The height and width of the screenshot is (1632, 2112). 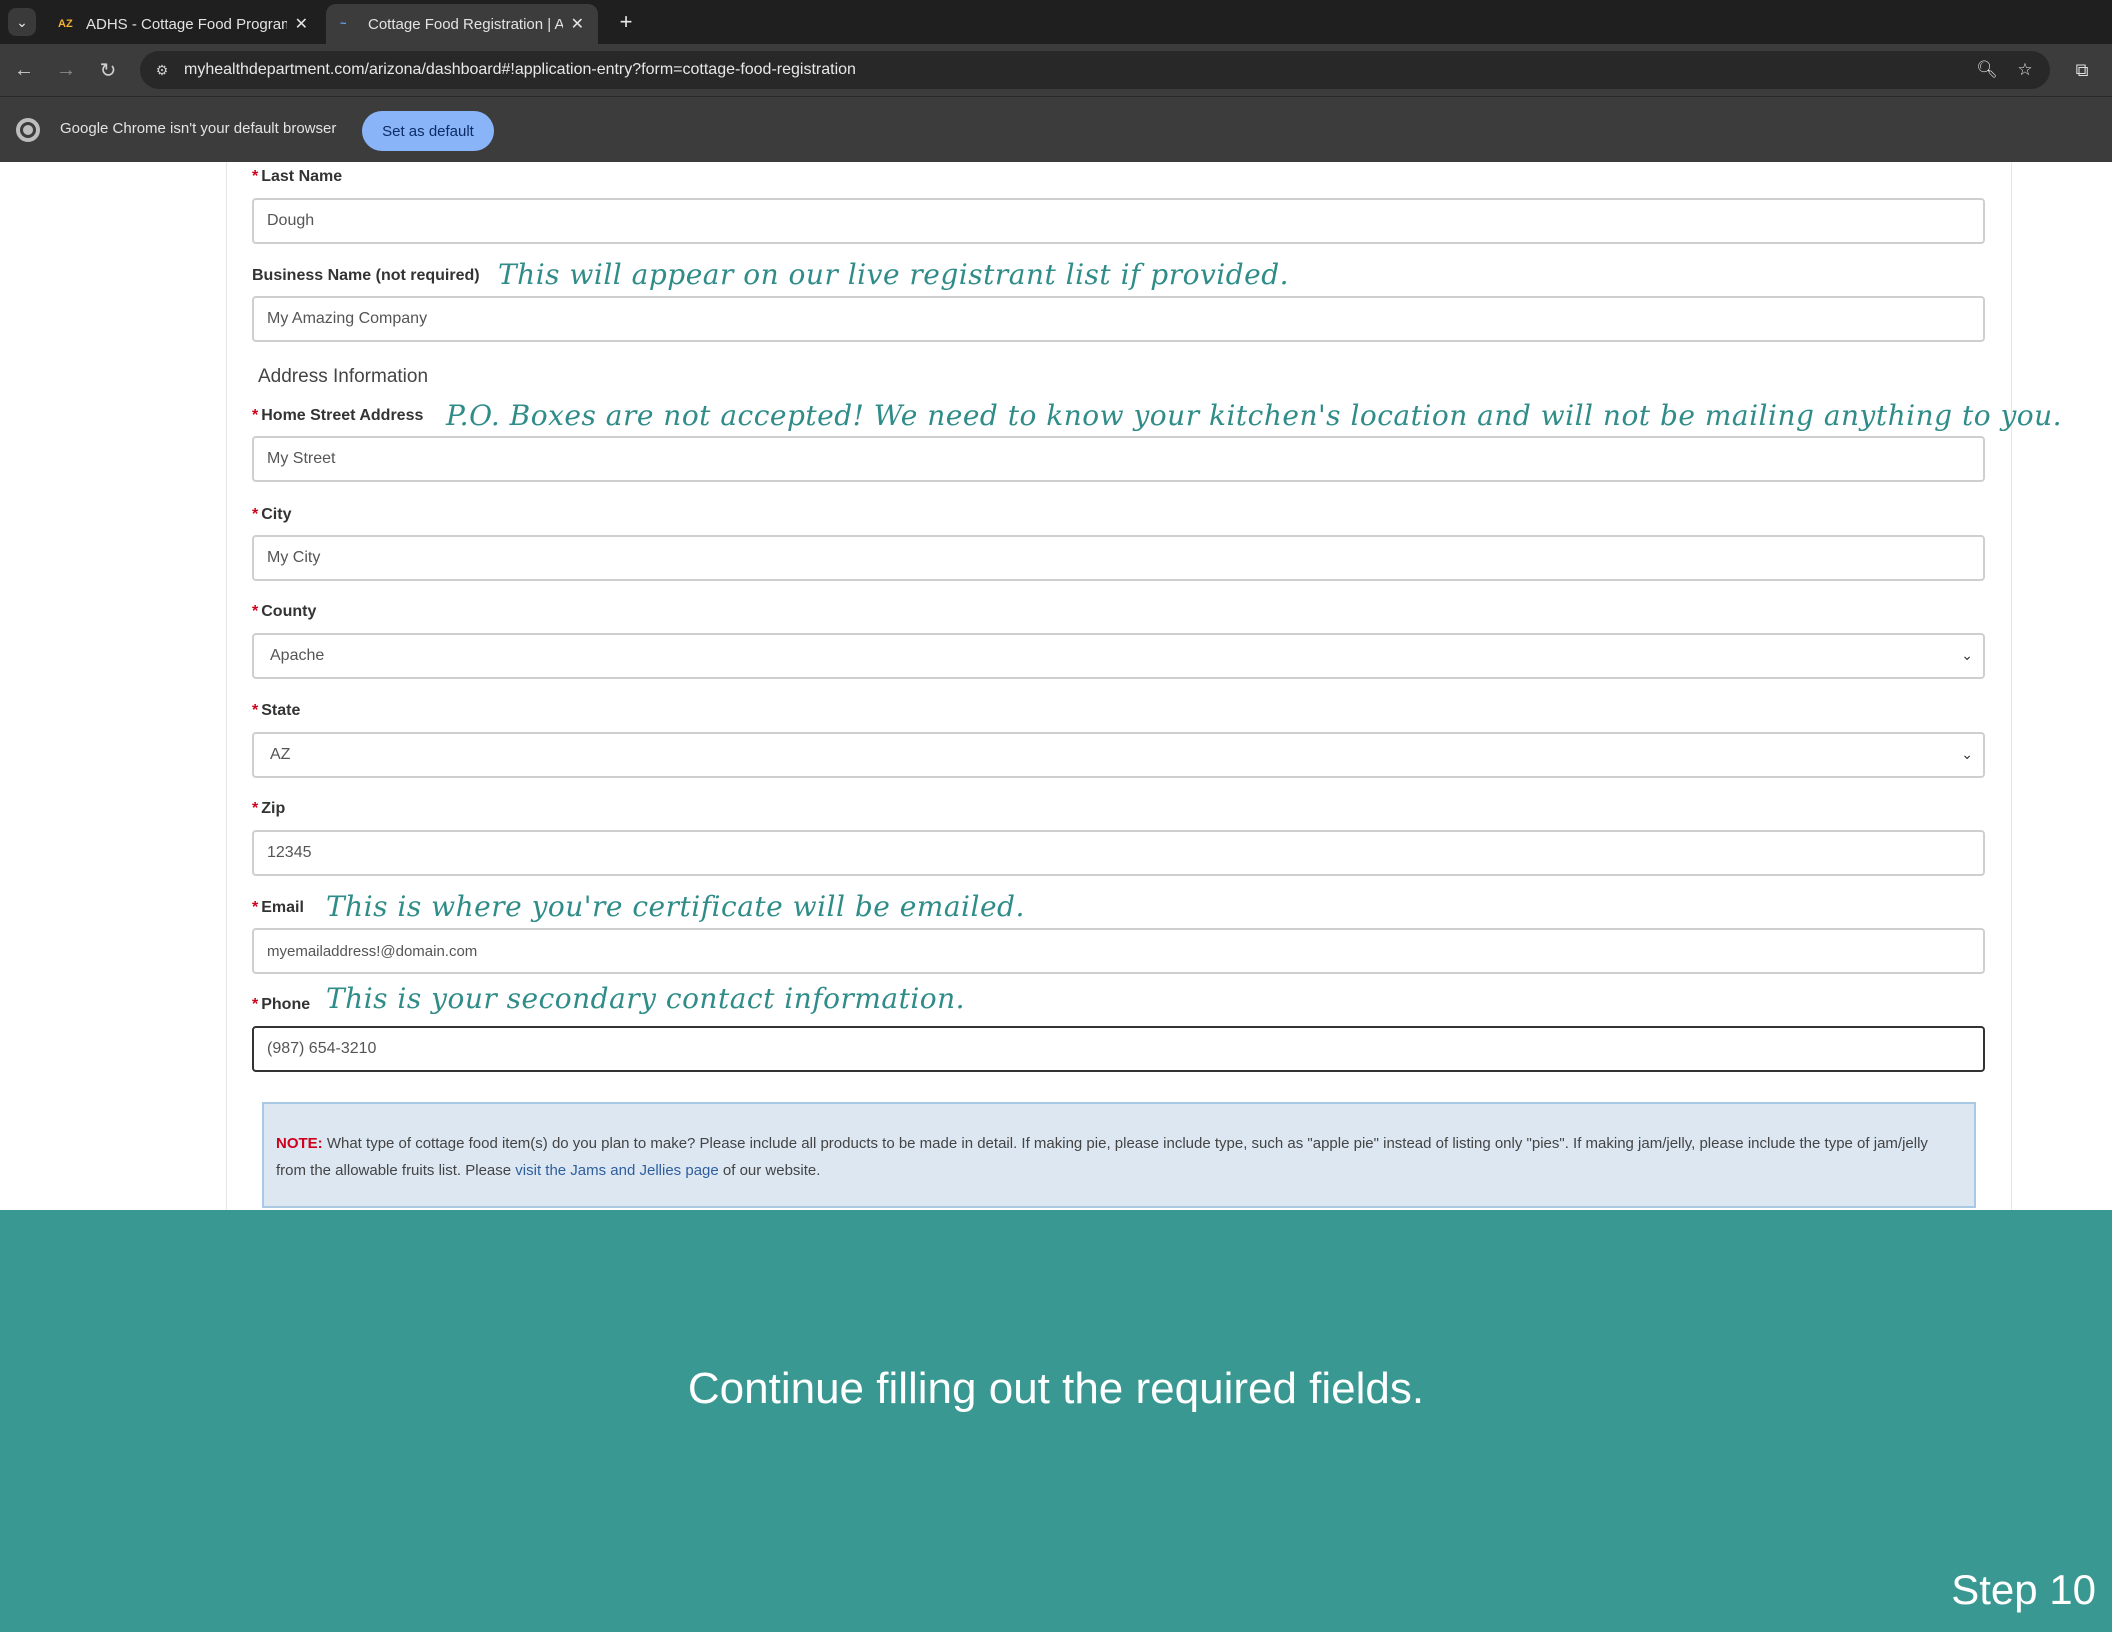 I want to click on last-name-label: * Last Name, so click(x=297, y=176).